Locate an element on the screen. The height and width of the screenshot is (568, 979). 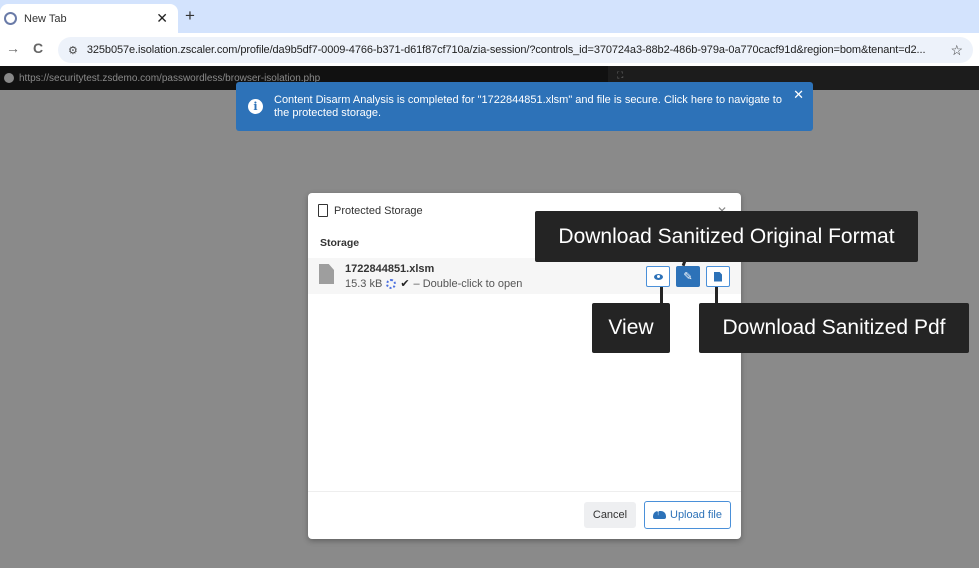
check-icon: ✔ is located at coordinates (405, 284).